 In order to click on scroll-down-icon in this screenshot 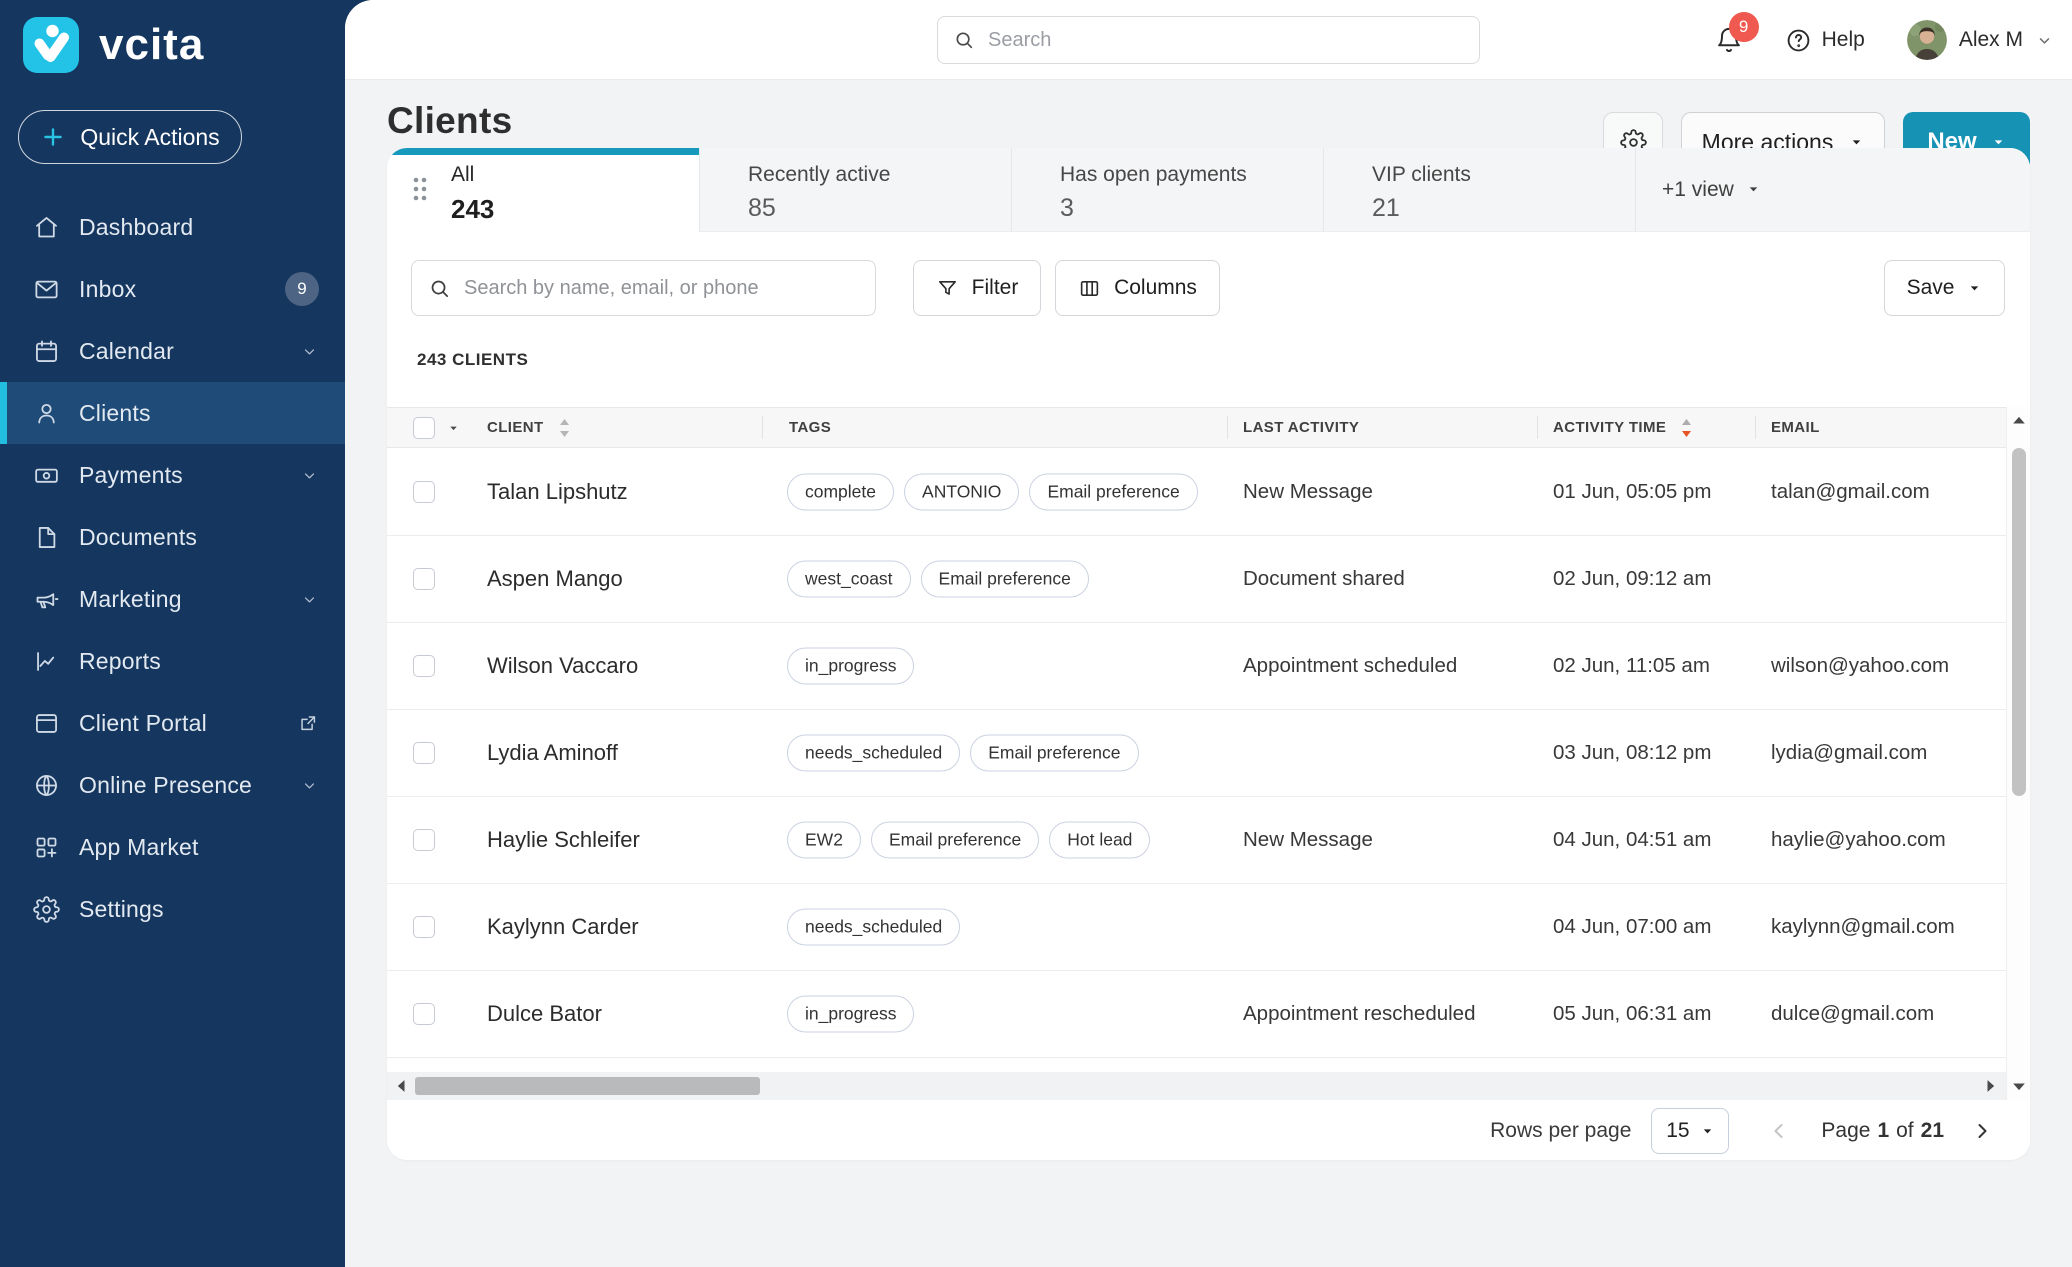, I will do `click(2019, 1086)`.